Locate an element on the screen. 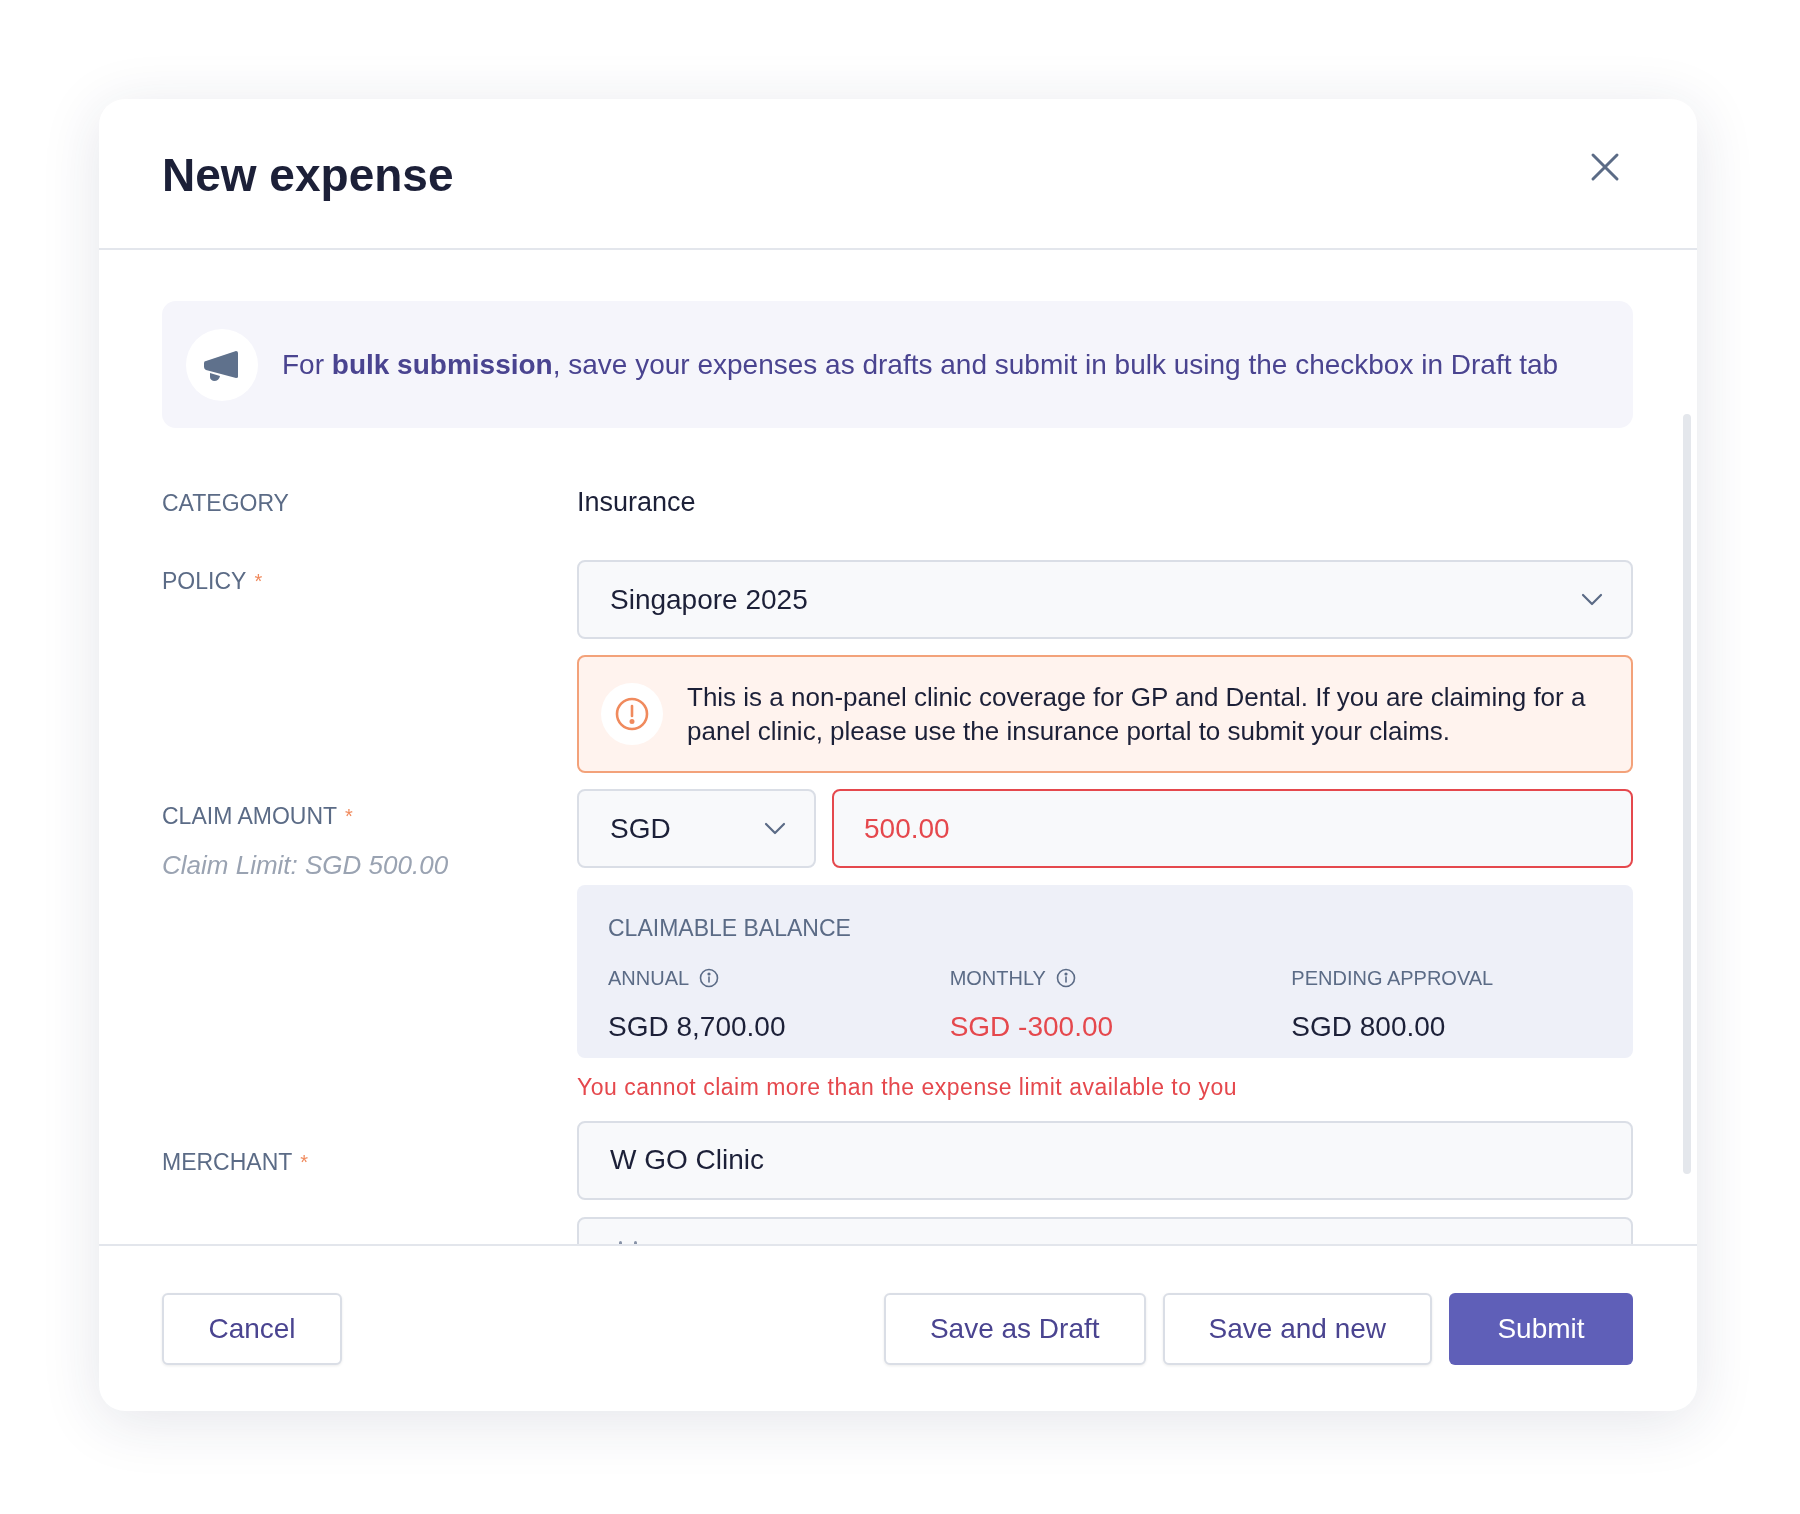 This screenshot has width=1800, height=1514. field-label: CATEGORY is located at coordinates (225, 503).